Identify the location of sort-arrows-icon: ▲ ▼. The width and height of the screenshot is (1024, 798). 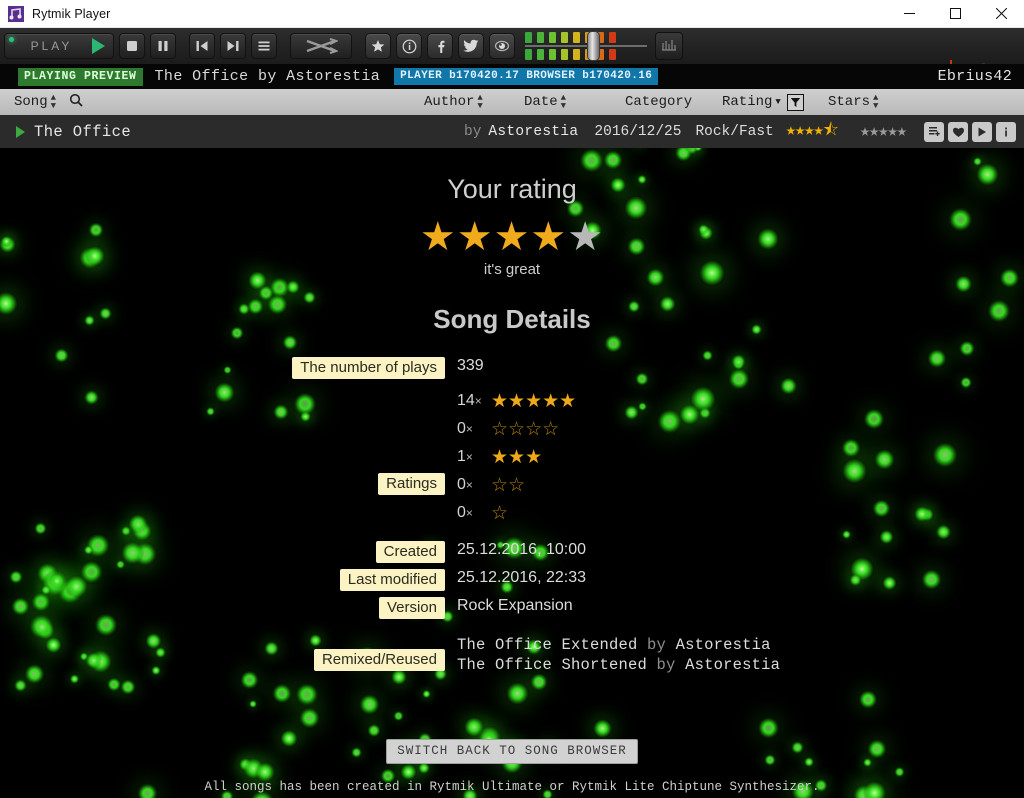
(563, 102).